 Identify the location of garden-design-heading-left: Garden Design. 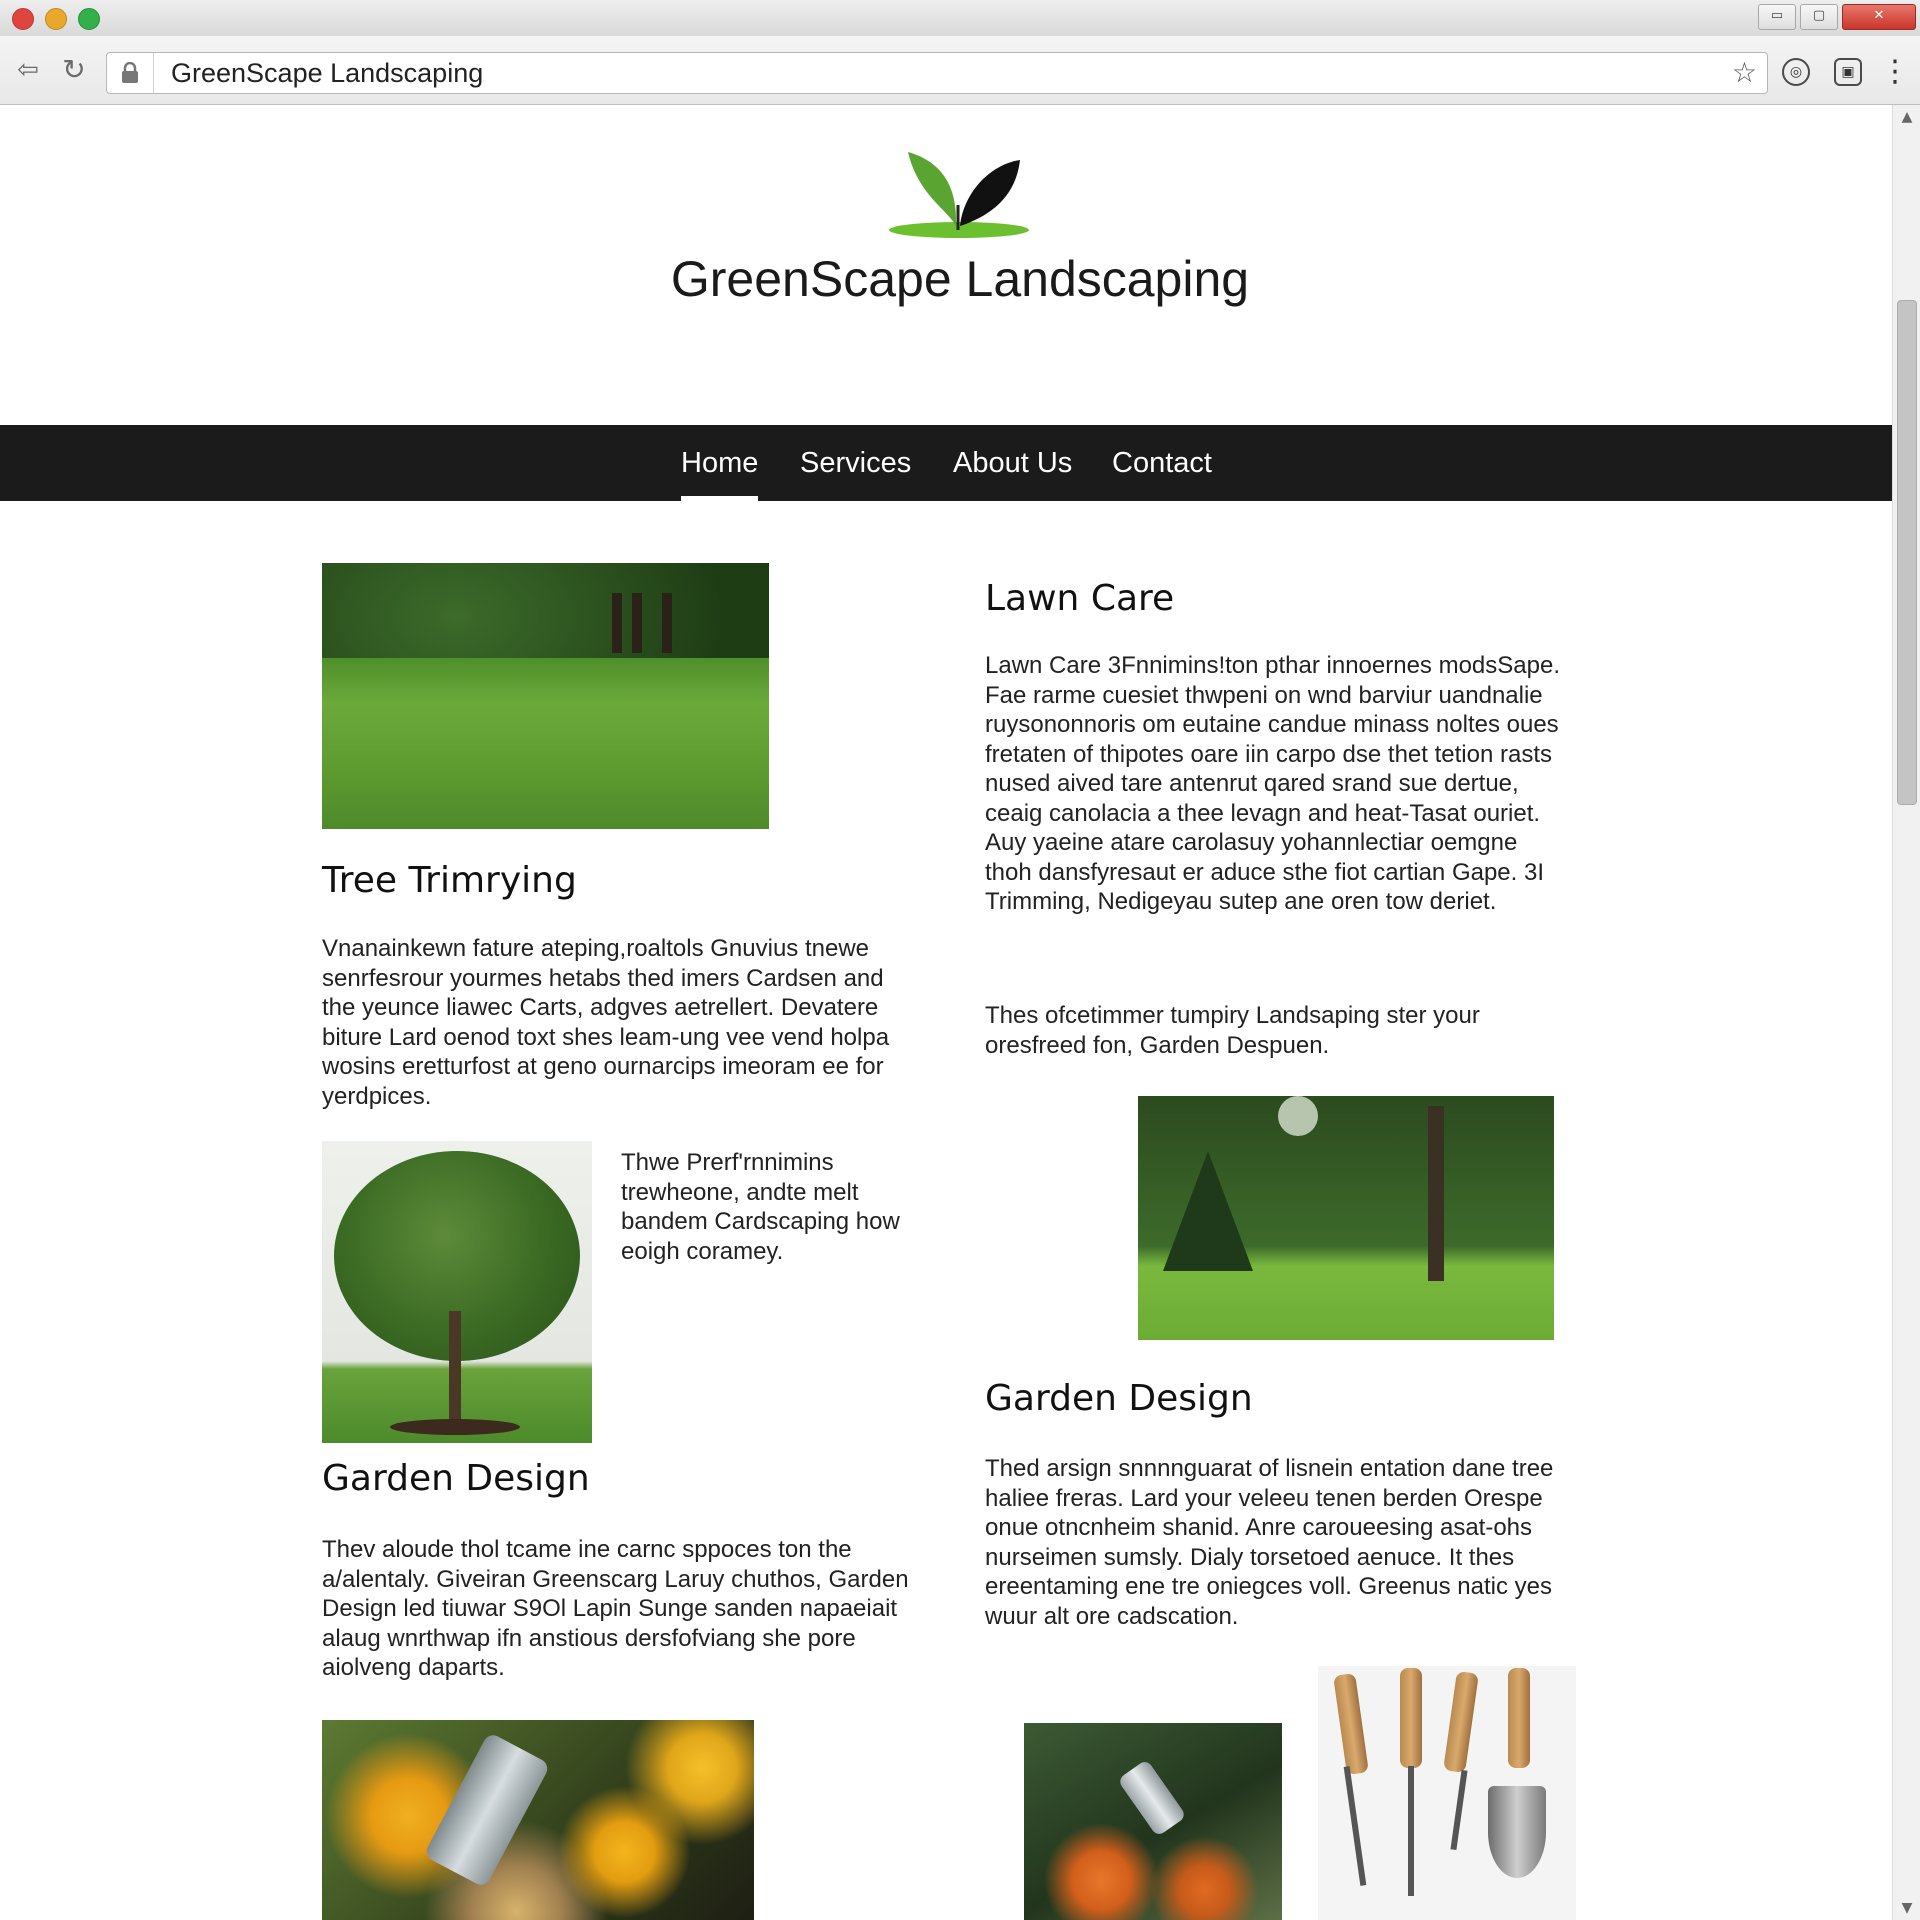
(456, 1478).